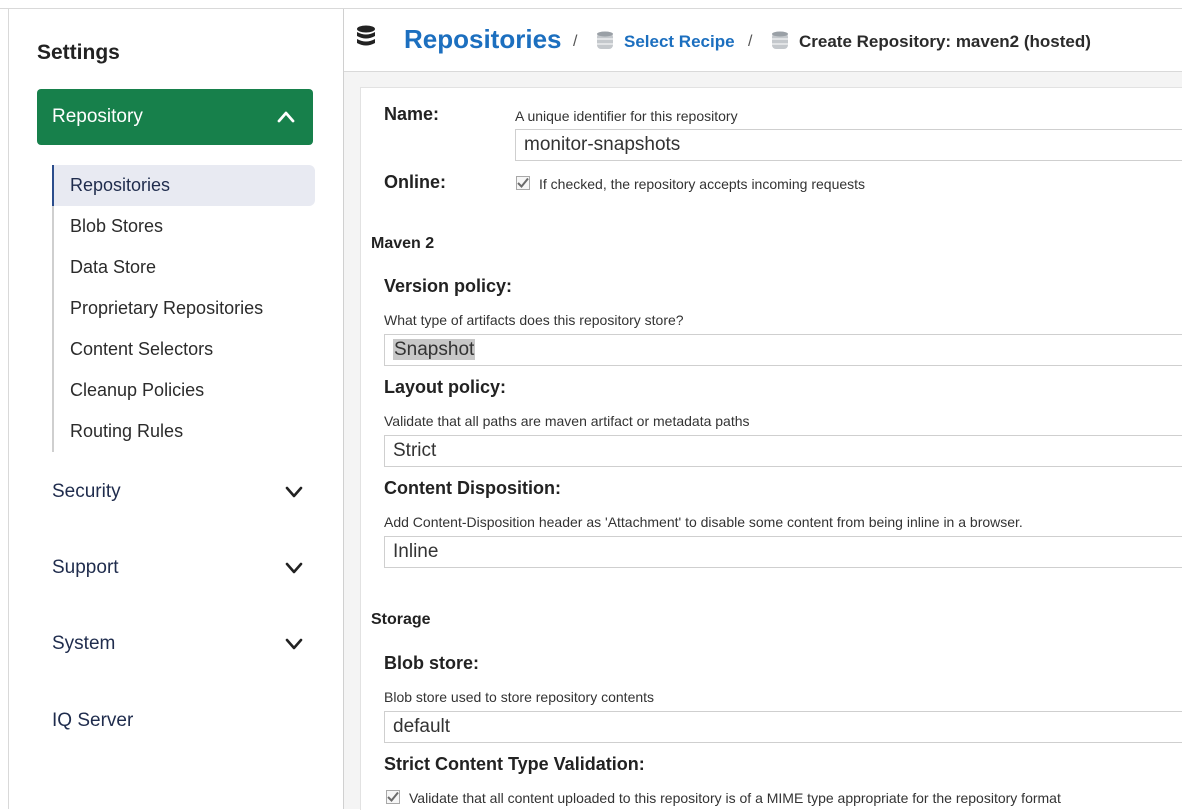  I want to click on section-label: Support, so click(85, 567).